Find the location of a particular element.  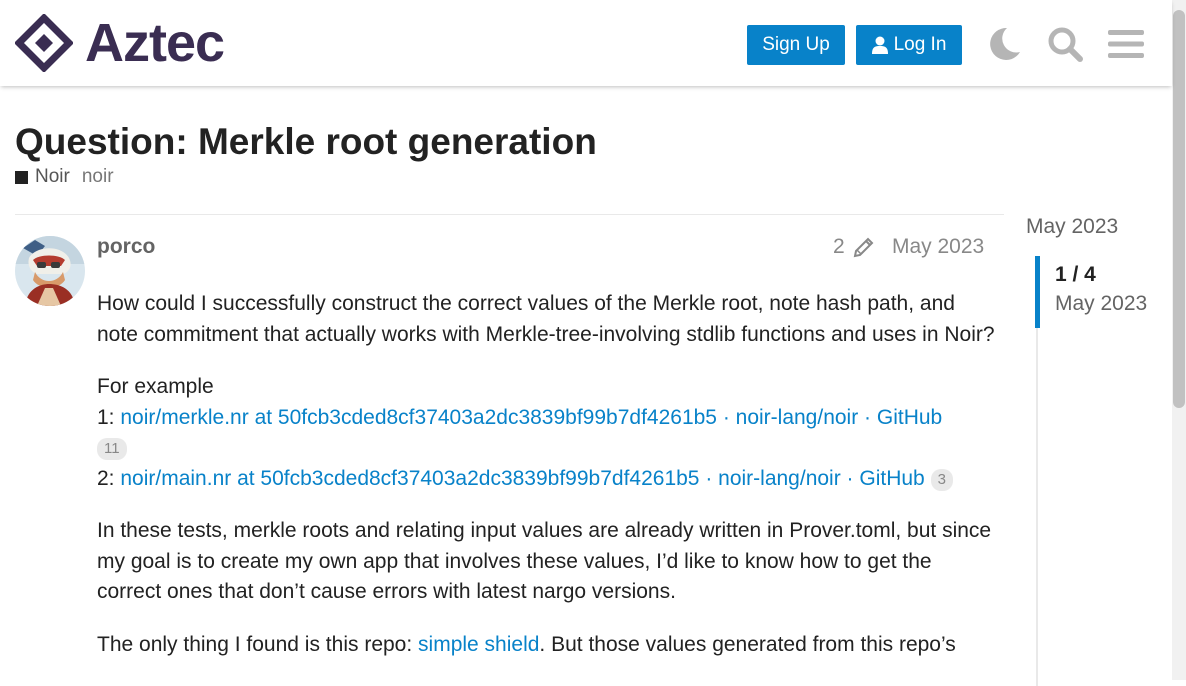

link-click-count: 3 is located at coordinates (941, 479).